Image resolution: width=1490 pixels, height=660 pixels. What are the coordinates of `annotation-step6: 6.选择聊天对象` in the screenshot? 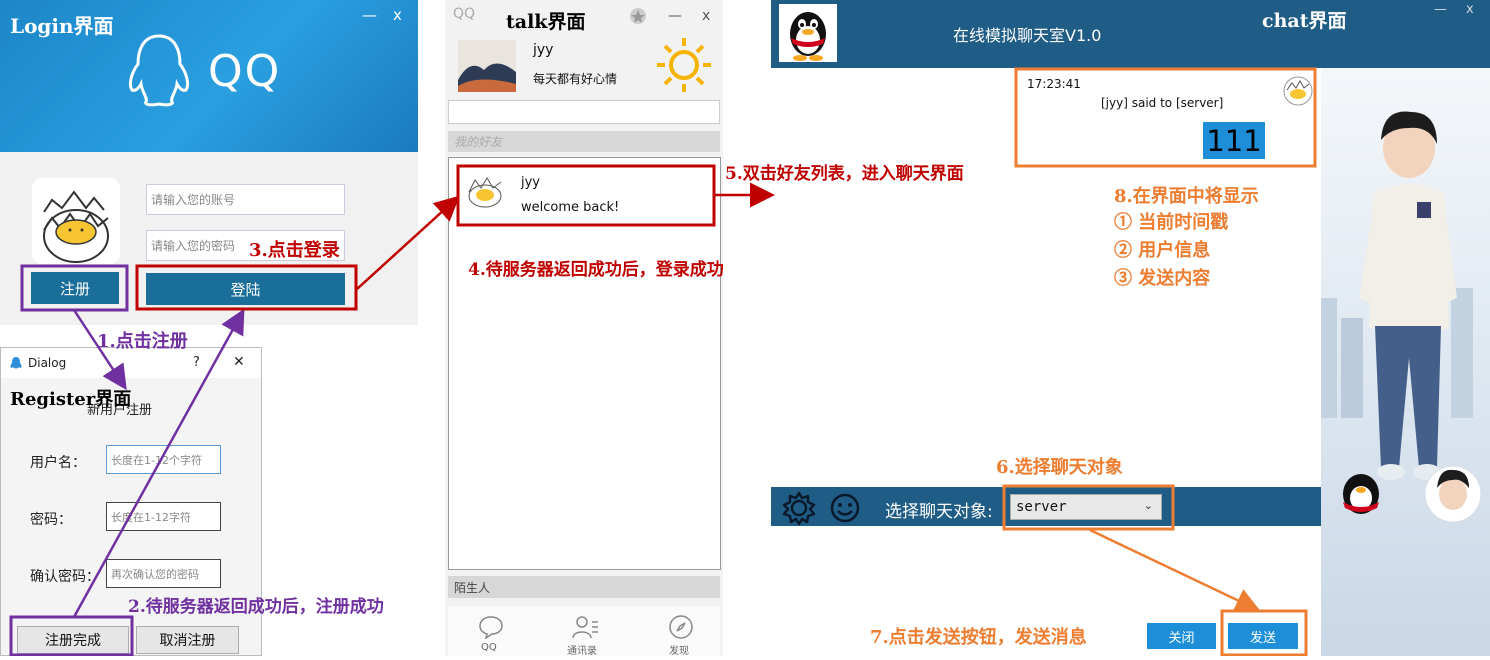 It's located at (1059, 467).